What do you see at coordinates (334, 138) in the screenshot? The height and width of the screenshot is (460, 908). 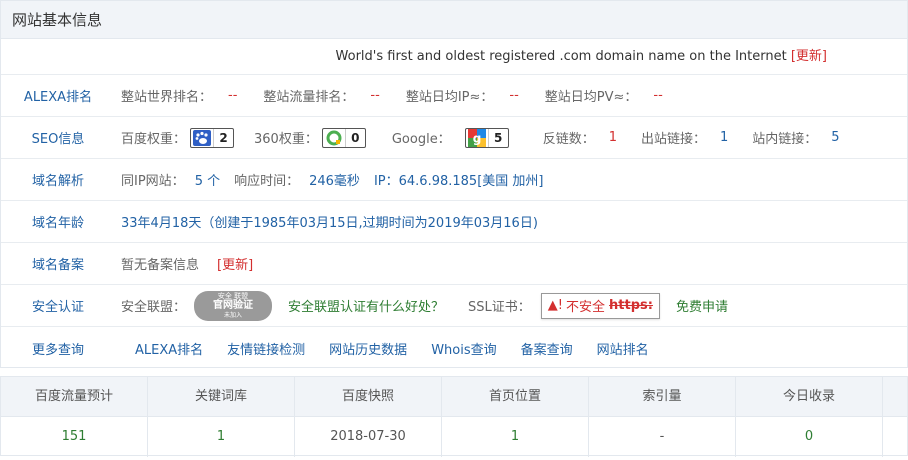 I see `so360-icon` at bounding box center [334, 138].